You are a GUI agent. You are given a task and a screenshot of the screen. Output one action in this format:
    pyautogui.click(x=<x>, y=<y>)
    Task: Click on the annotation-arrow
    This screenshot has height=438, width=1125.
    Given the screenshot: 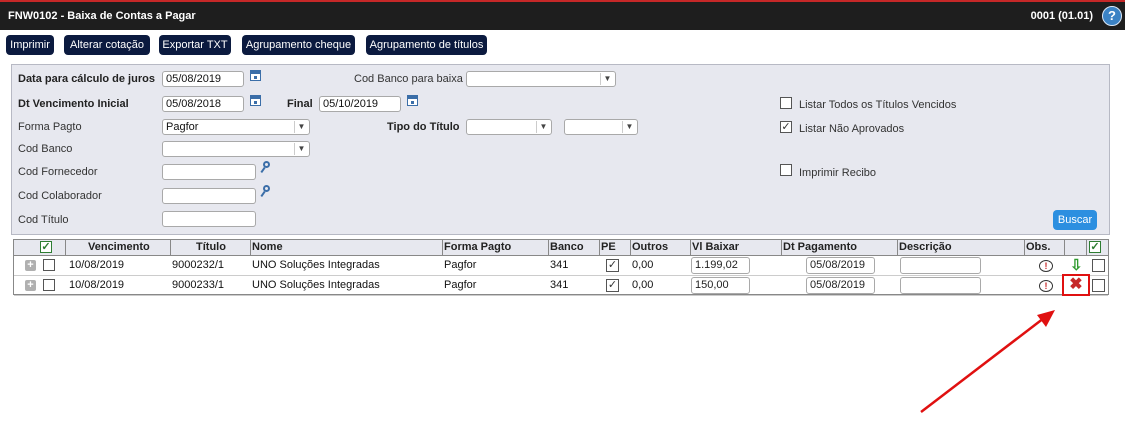 What is the action you would take?
    pyautogui.click(x=987, y=361)
    